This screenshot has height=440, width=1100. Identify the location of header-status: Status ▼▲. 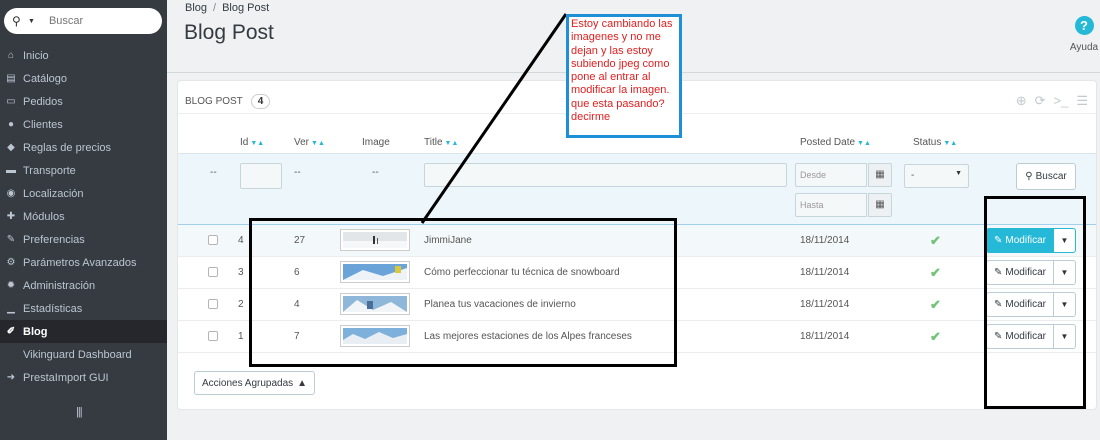
(935, 142).